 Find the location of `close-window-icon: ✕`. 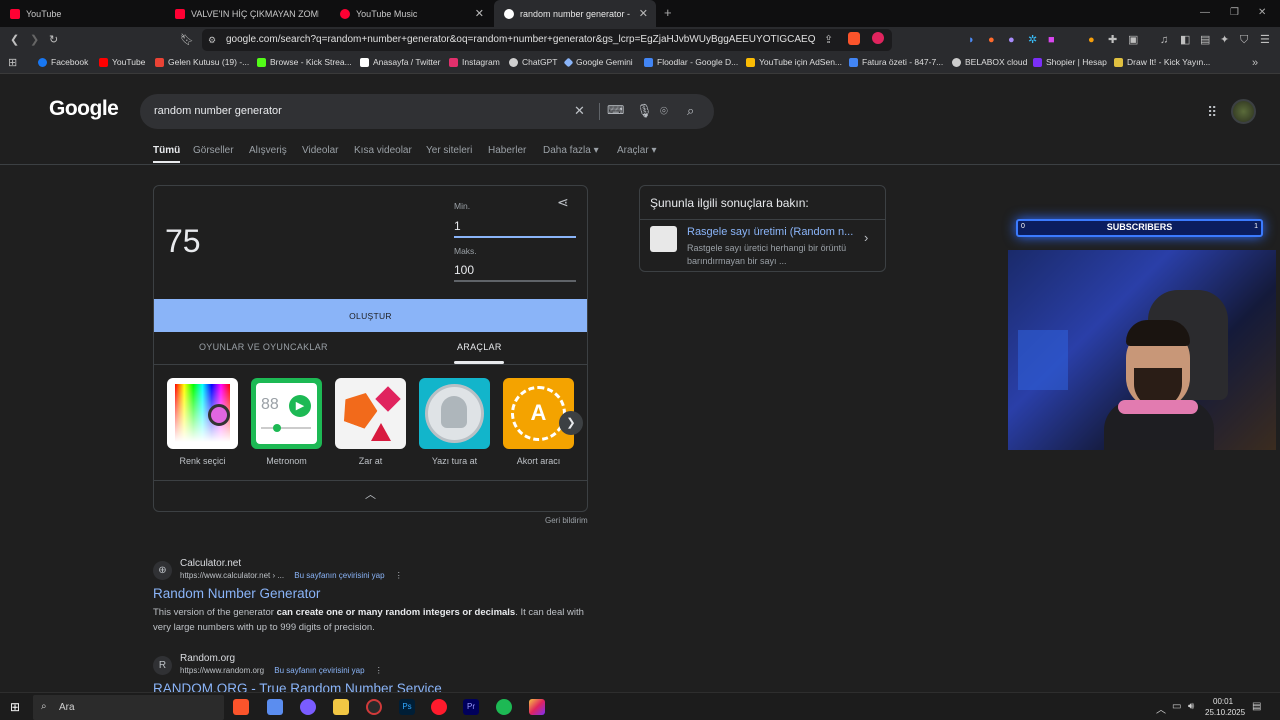

close-window-icon: ✕ is located at coordinates (1262, 12).